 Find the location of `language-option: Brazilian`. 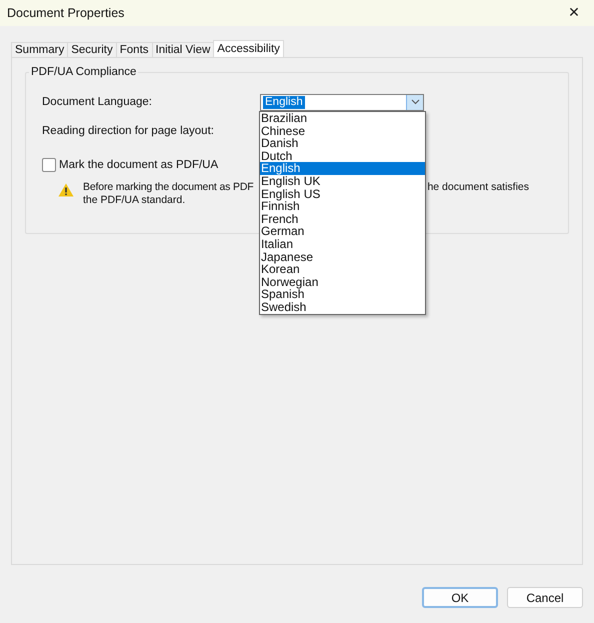

language-option: Brazilian is located at coordinates (342, 118).